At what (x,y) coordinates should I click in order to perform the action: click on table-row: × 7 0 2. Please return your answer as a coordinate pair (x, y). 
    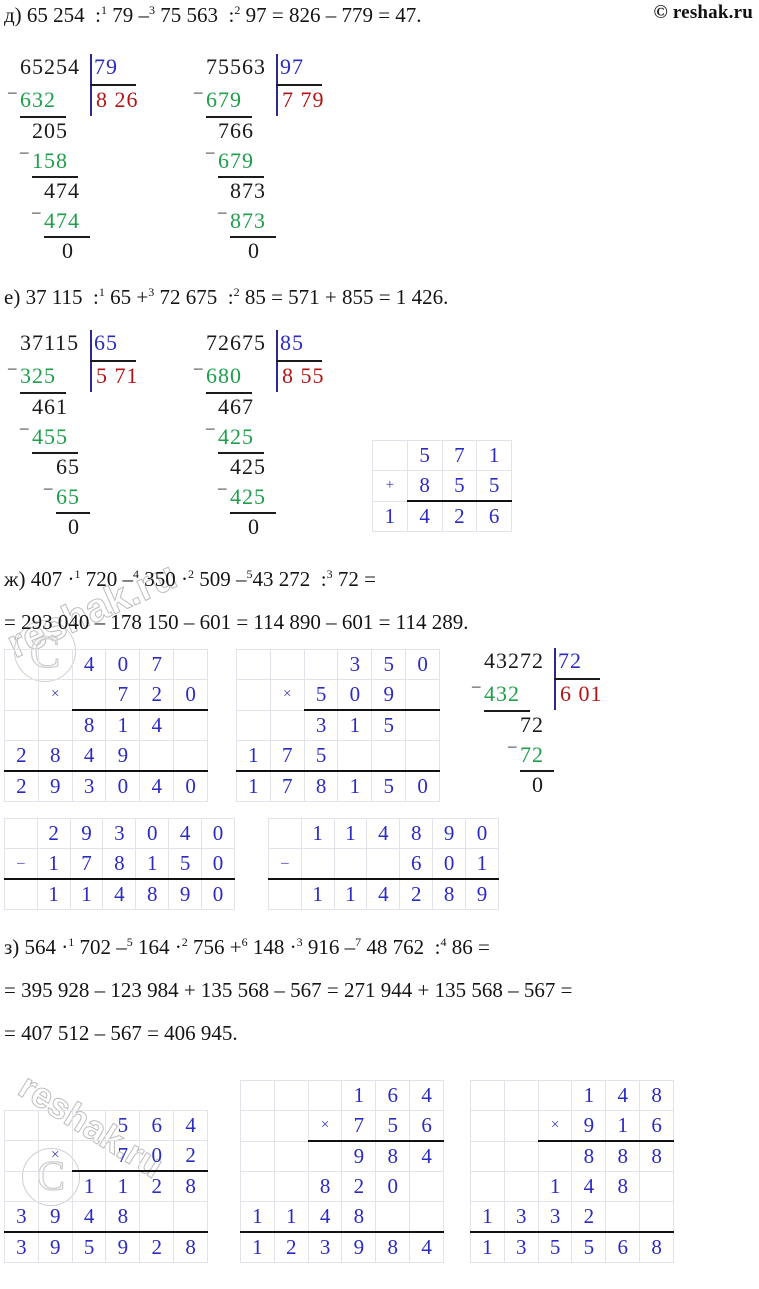
    Looking at the image, I should click on (106, 1156).